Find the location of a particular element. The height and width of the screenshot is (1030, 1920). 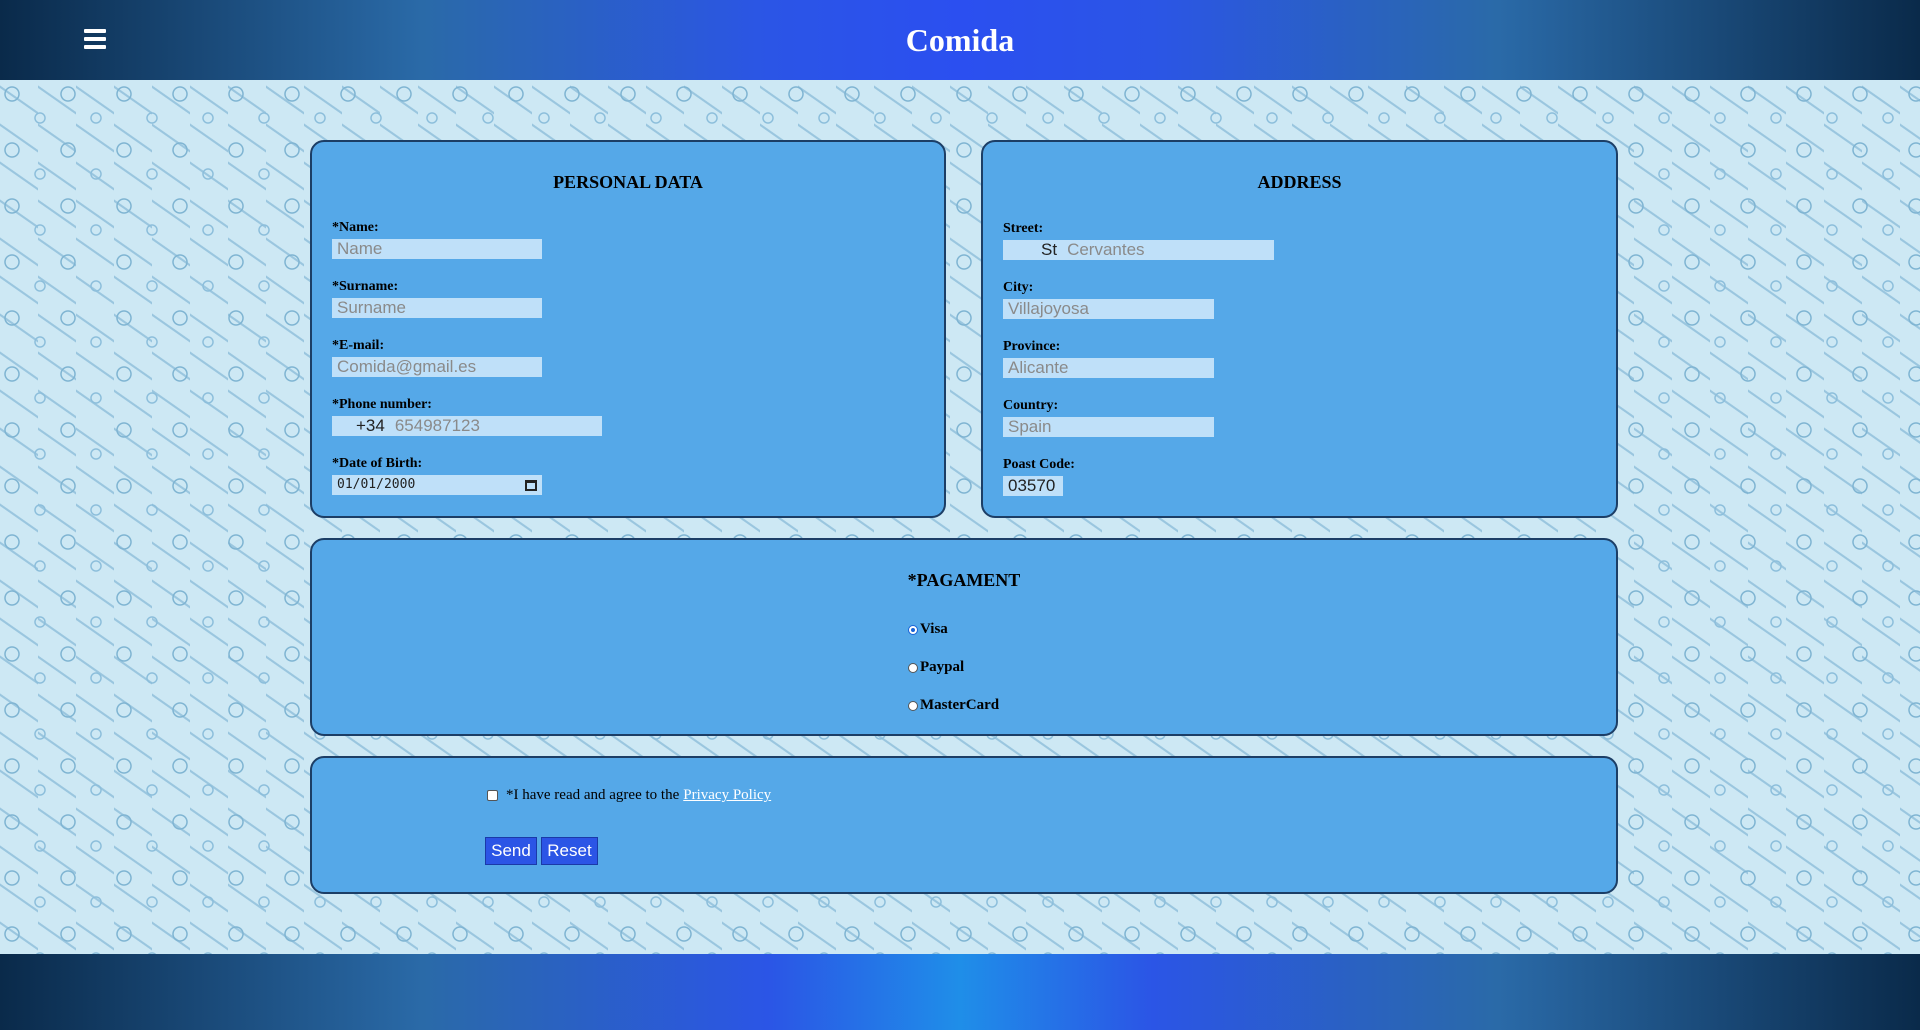

site-title: Comida is located at coordinates (960, 39).